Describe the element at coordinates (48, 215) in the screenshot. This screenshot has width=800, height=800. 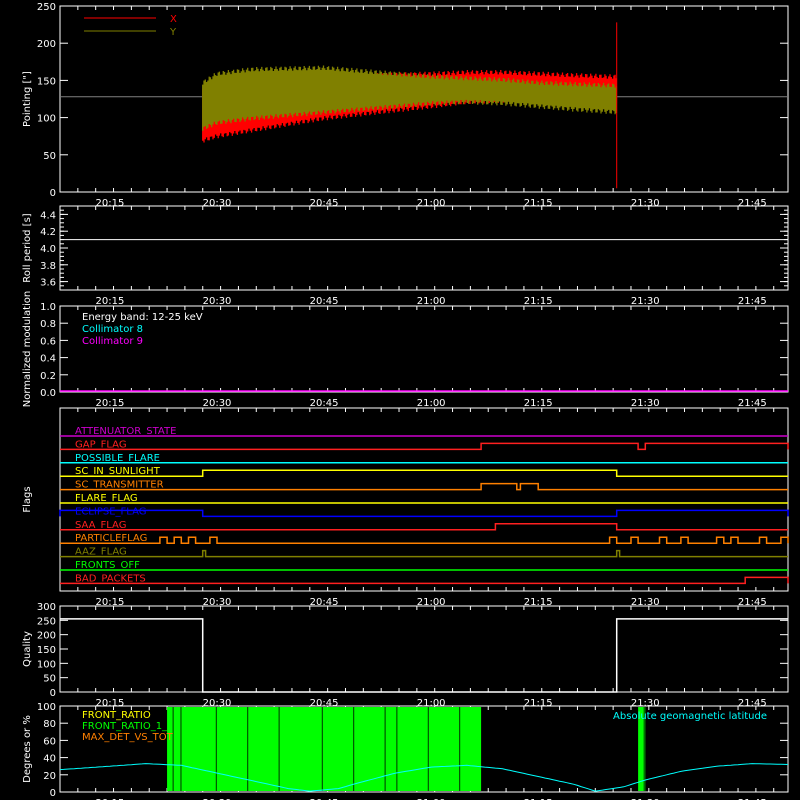
I see `y-tick-label: 4.4` at that location.